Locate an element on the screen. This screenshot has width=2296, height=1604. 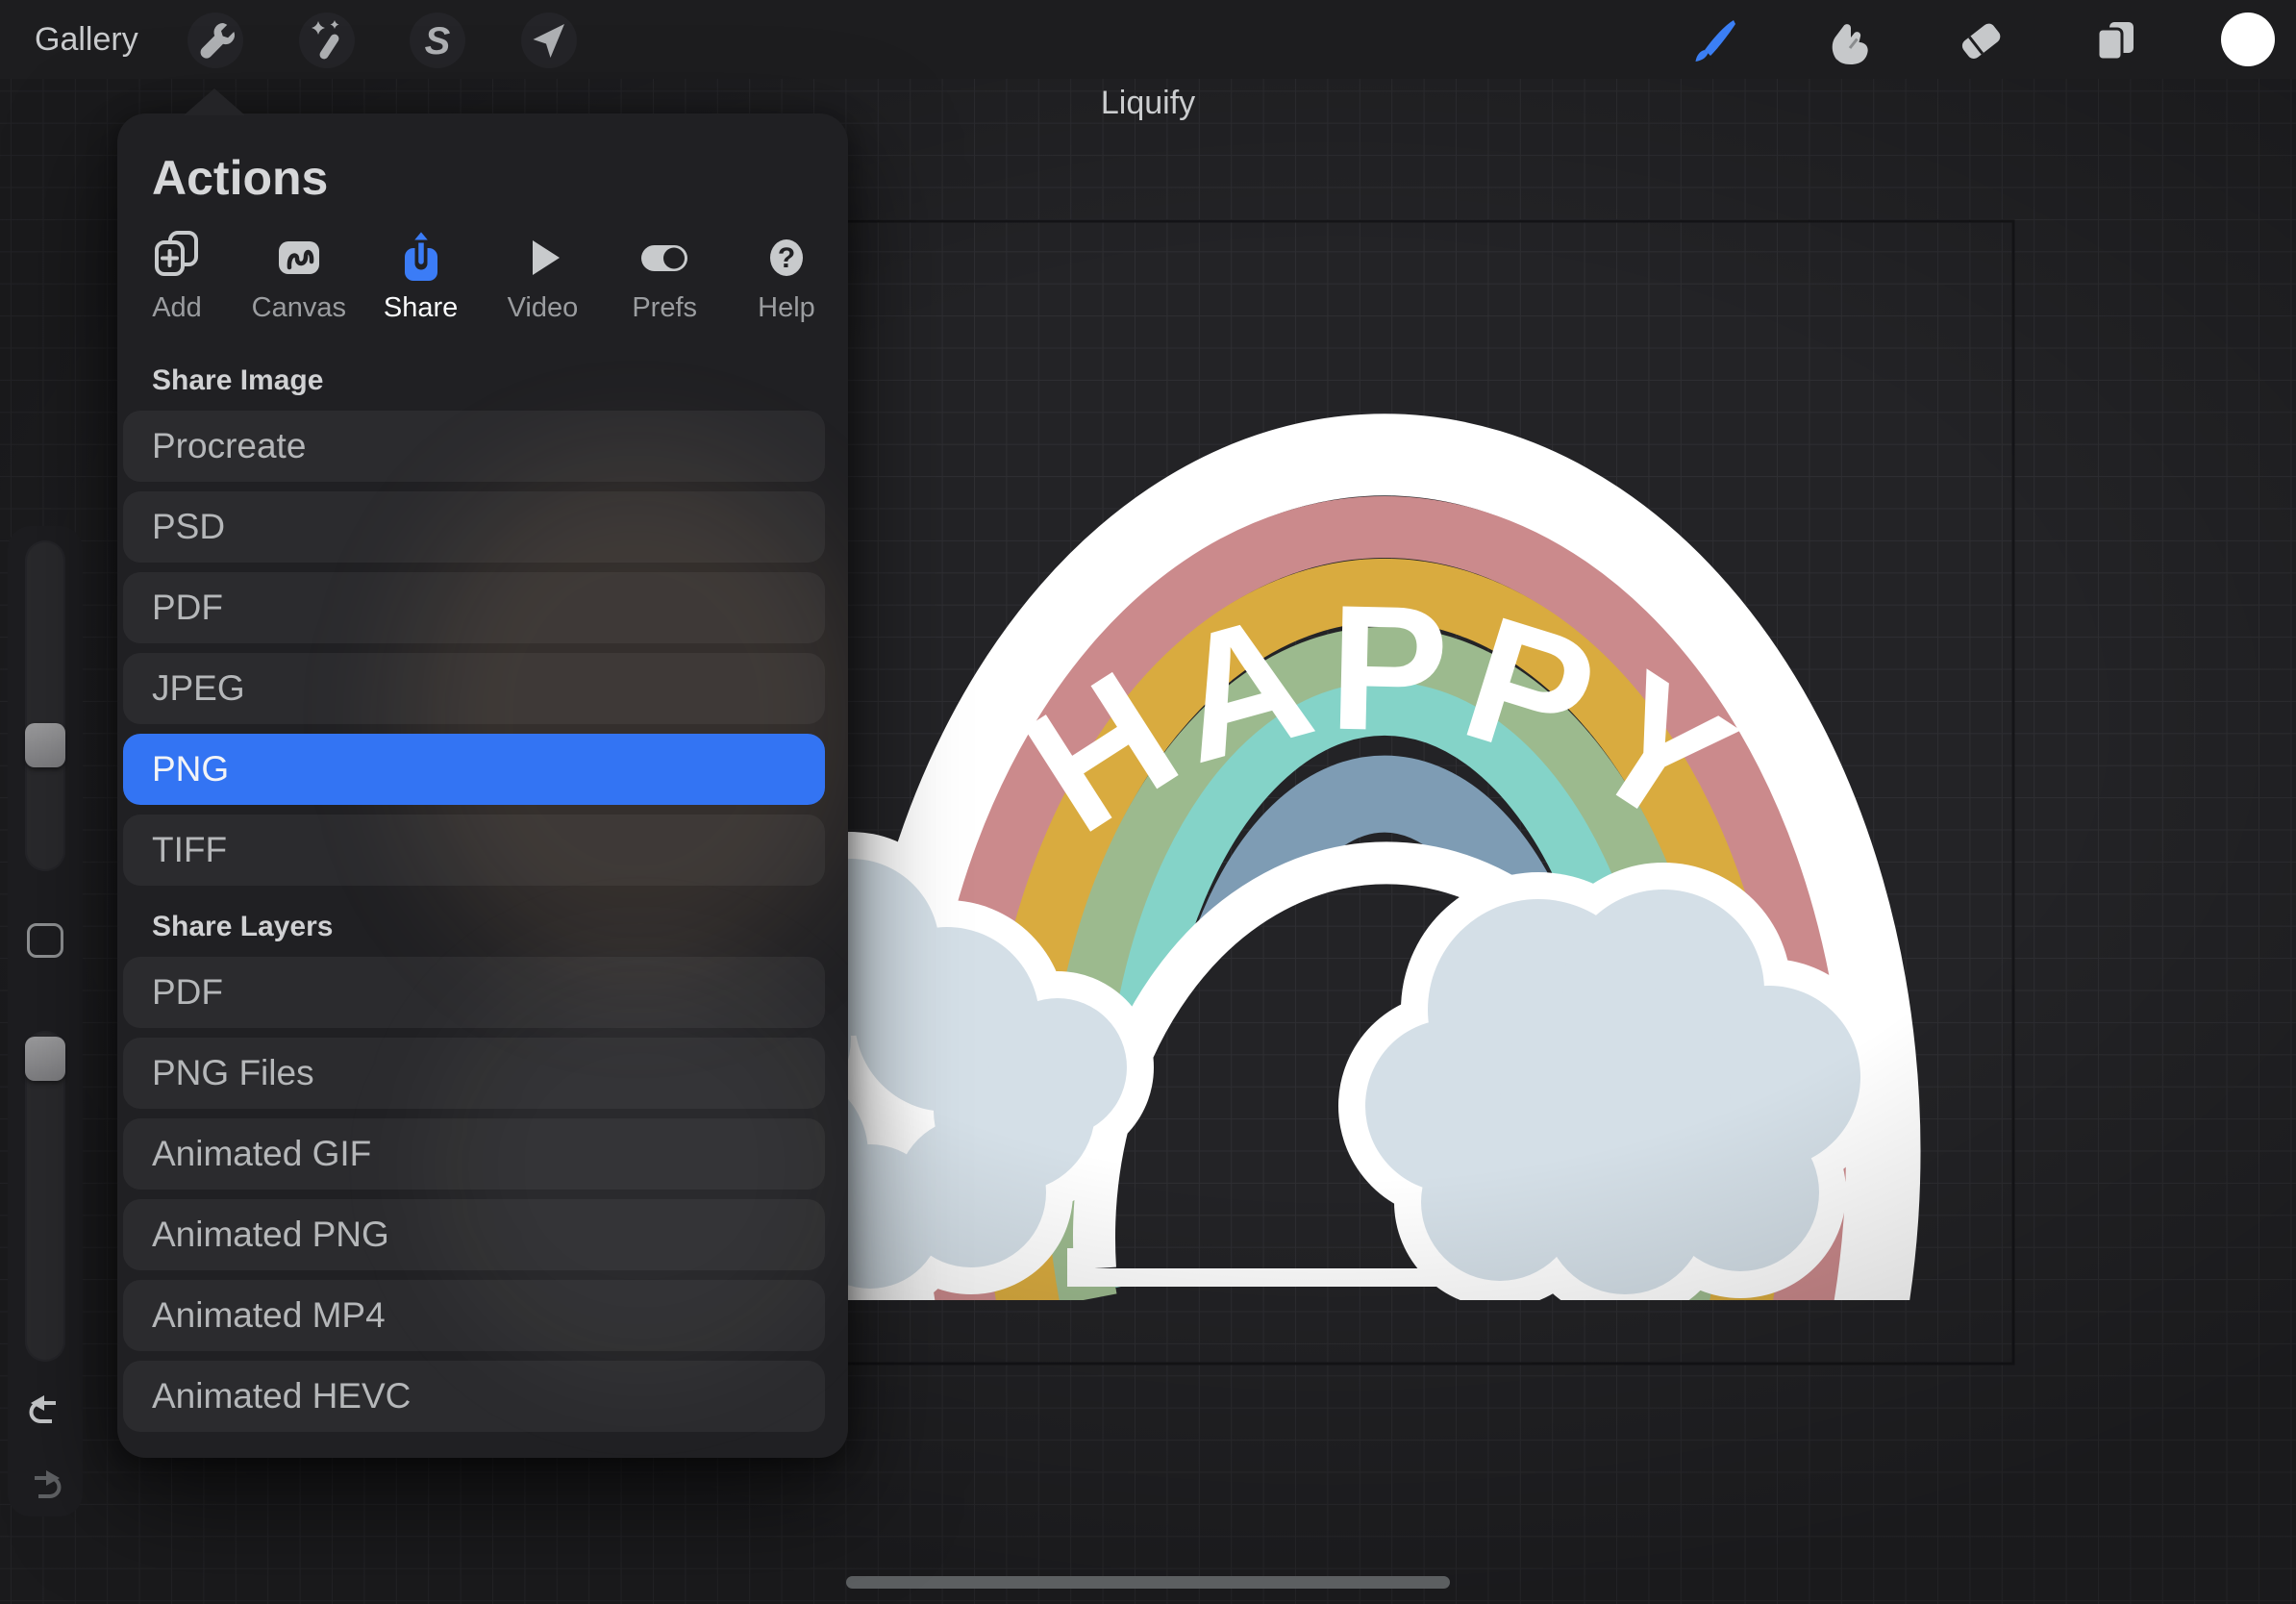
tab-label: Help is located at coordinates (786, 307).